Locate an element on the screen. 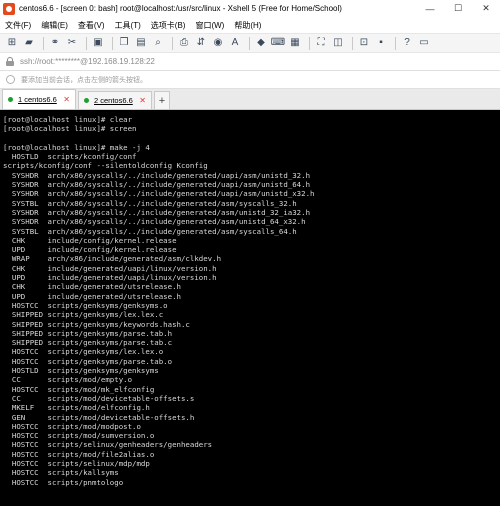  connect-icon: ⚭ is located at coordinates (55, 43).